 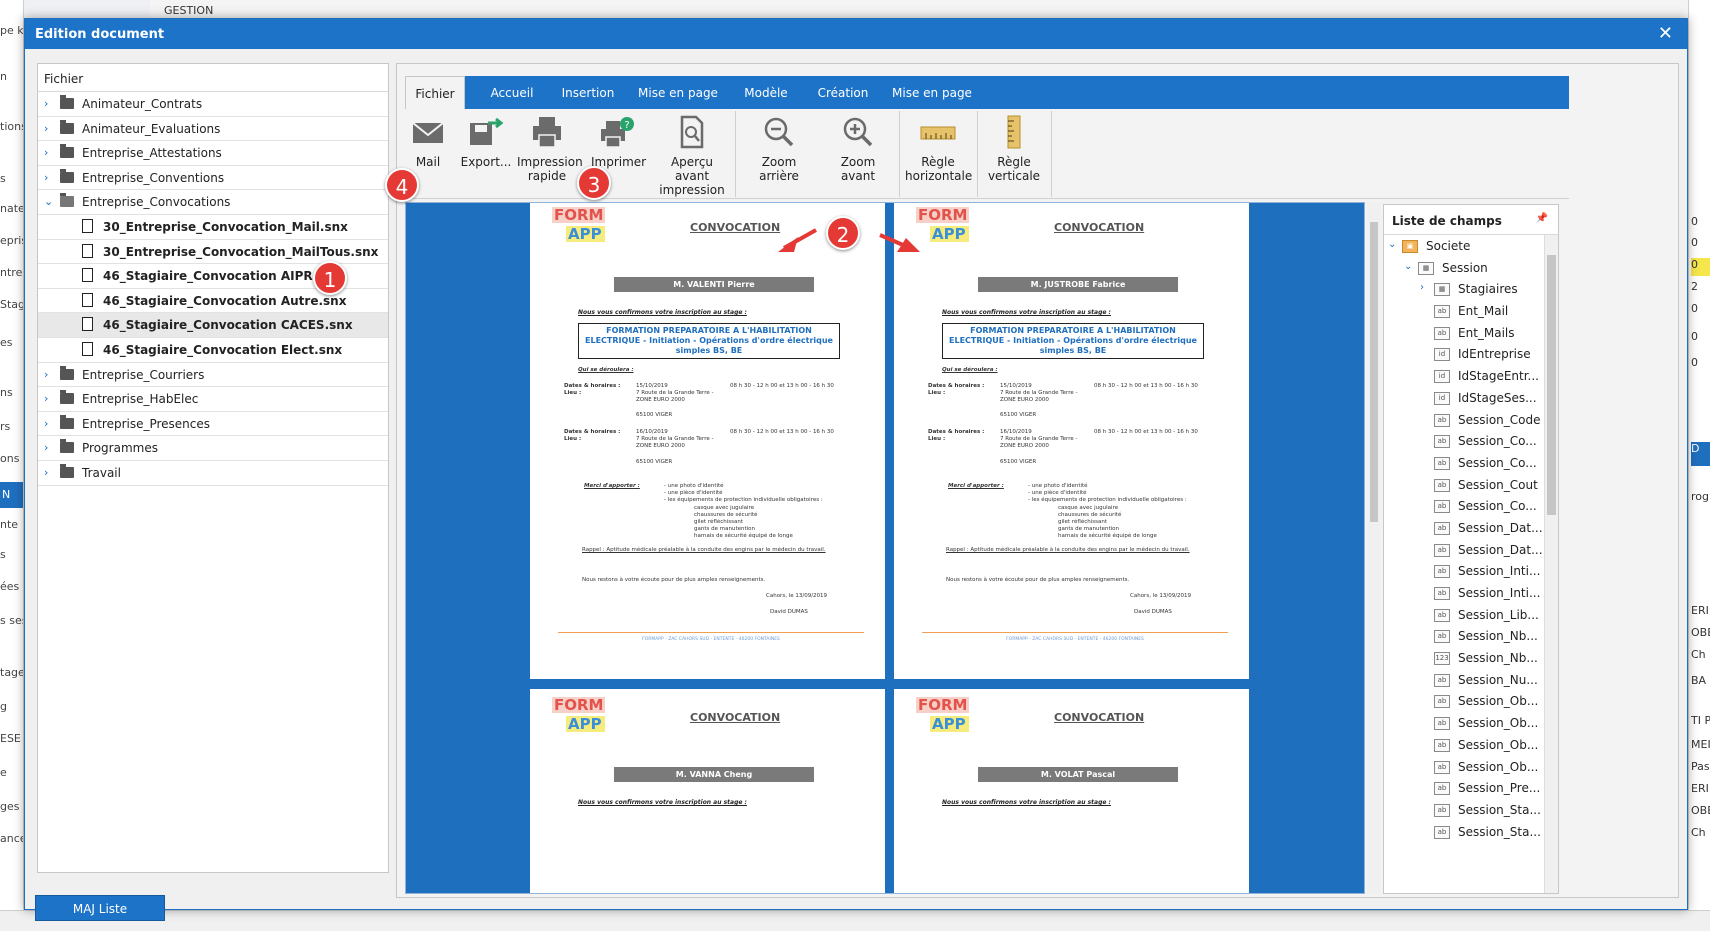 What do you see at coordinates (843, 92) in the screenshot?
I see `tab-creation: Création` at bounding box center [843, 92].